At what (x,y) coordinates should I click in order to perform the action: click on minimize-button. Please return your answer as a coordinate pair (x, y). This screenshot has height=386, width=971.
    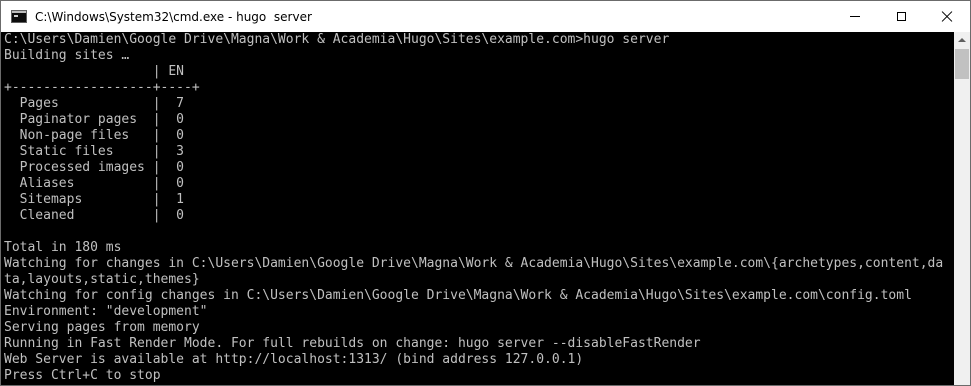
    Looking at the image, I should click on (855, 16).